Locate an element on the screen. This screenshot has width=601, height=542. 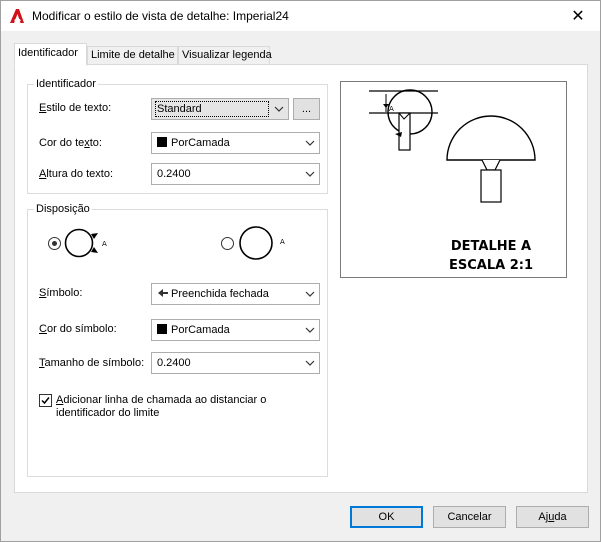
detail-view-preview-drawing: A DETALHE A ESCALA 2:1 is located at coordinates (452, 181).